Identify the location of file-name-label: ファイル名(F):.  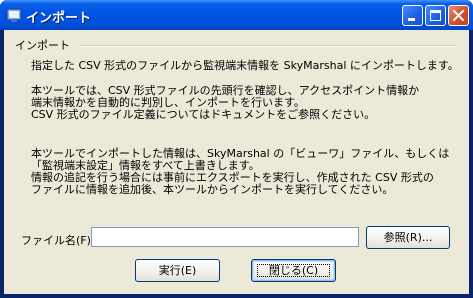
(58, 240).